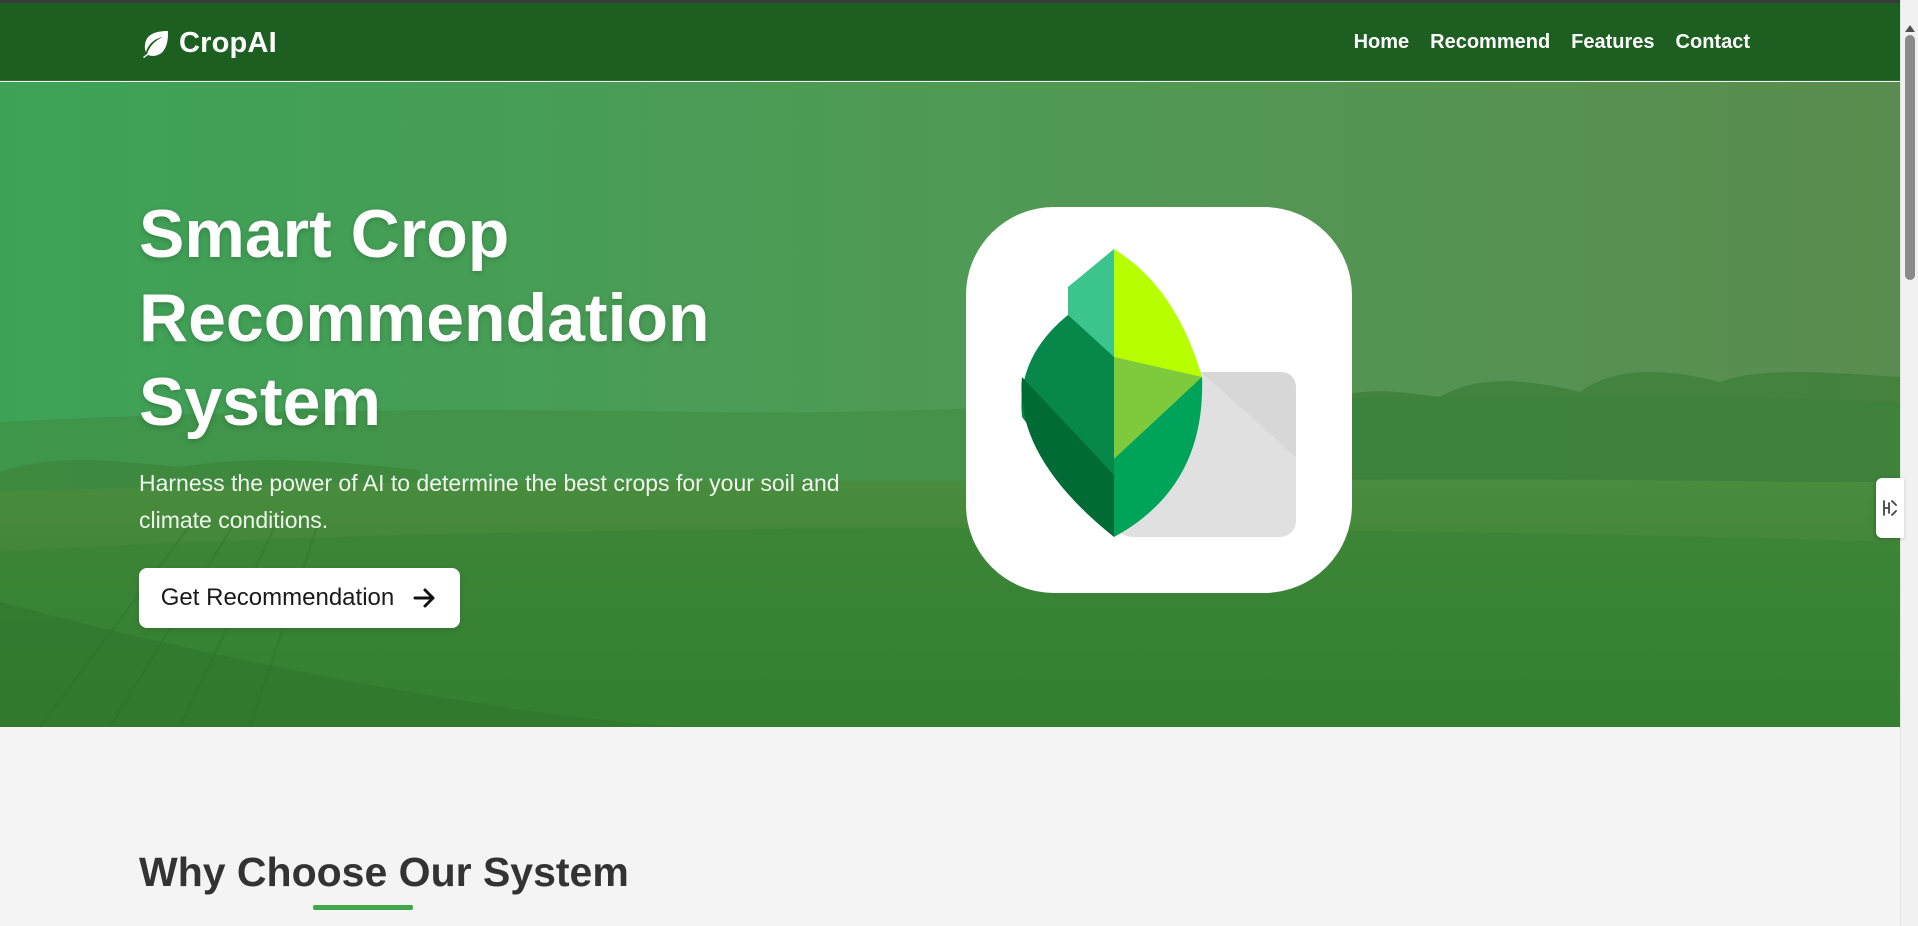 This screenshot has height=926, width=1918. What do you see at coordinates (424, 318) in the screenshot?
I see `hero-title-line-2: Recommendation` at bounding box center [424, 318].